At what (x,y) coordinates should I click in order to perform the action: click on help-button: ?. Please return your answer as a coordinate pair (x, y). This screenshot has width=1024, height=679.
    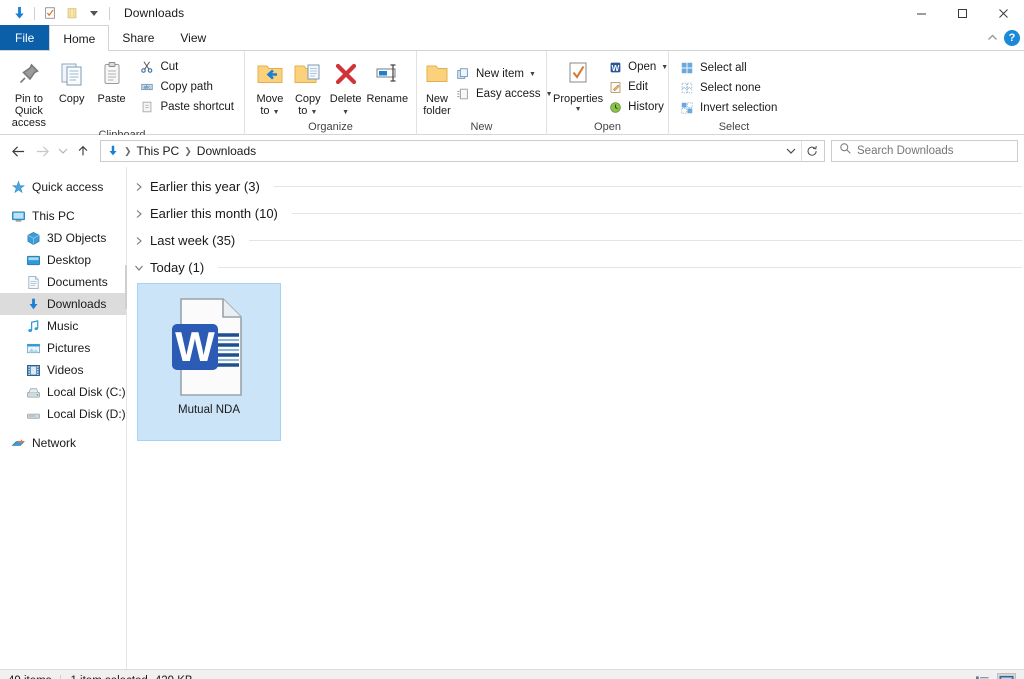
    Looking at the image, I should click on (1012, 38).